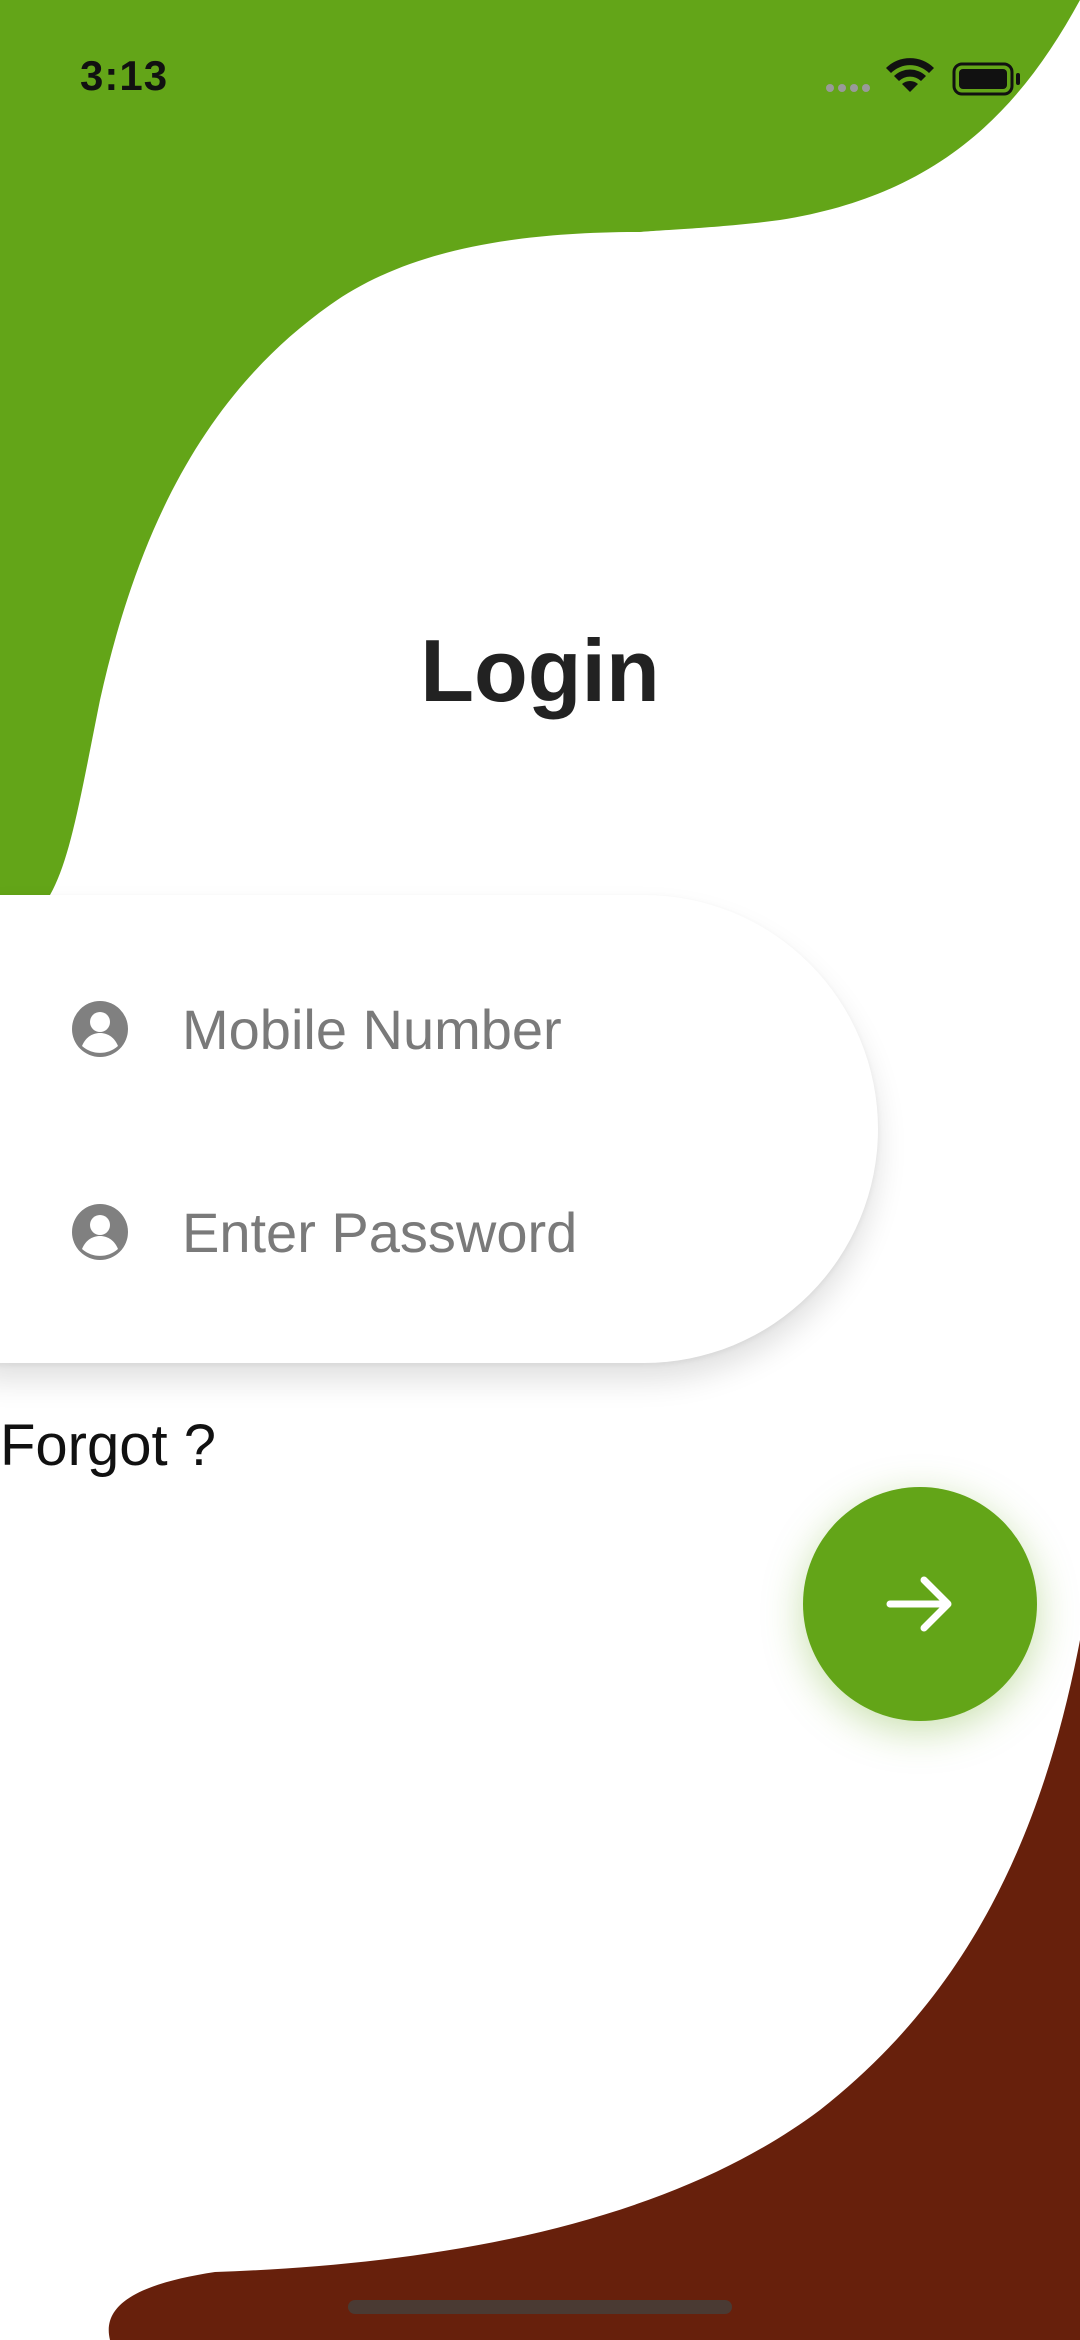 The image size is (1080, 2340). I want to click on wifi-icon, so click(910, 75).